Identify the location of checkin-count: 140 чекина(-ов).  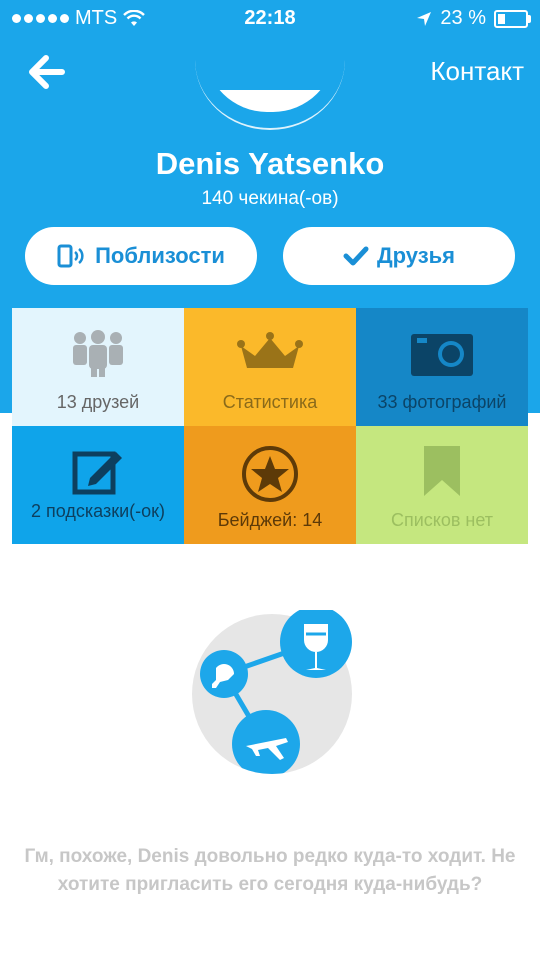
(270, 198).